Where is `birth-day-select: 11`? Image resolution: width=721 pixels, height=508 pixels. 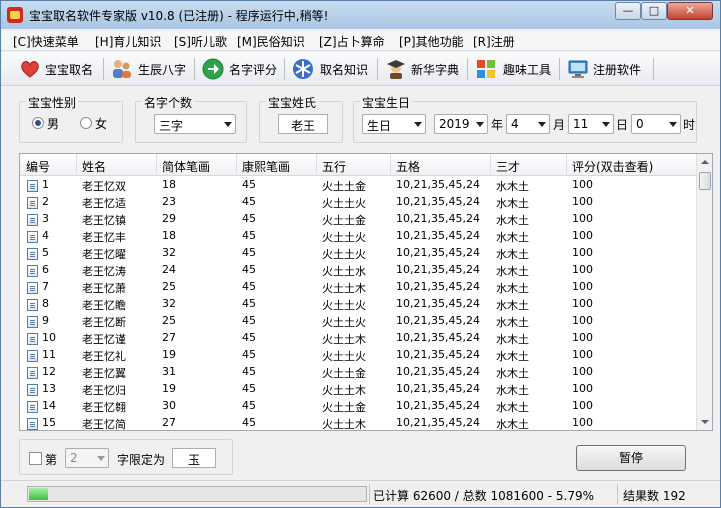 birth-day-select: 11 is located at coordinates (591, 124).